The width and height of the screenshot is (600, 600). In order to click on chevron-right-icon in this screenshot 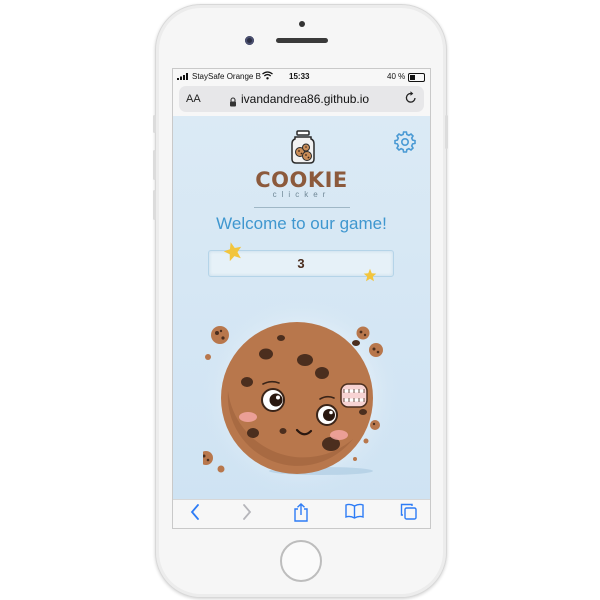, I will do `click(247, 513)`.